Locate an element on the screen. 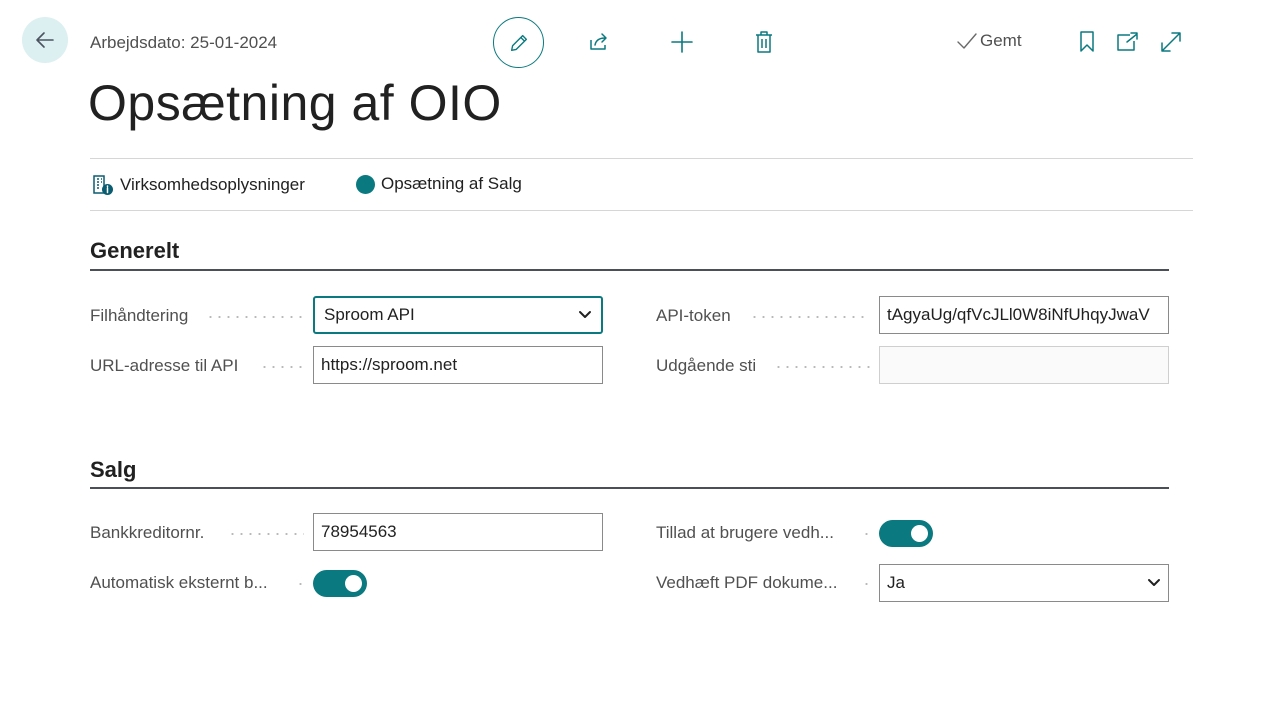  open-in-new-window-icon is located at coordinates (1127, 41).